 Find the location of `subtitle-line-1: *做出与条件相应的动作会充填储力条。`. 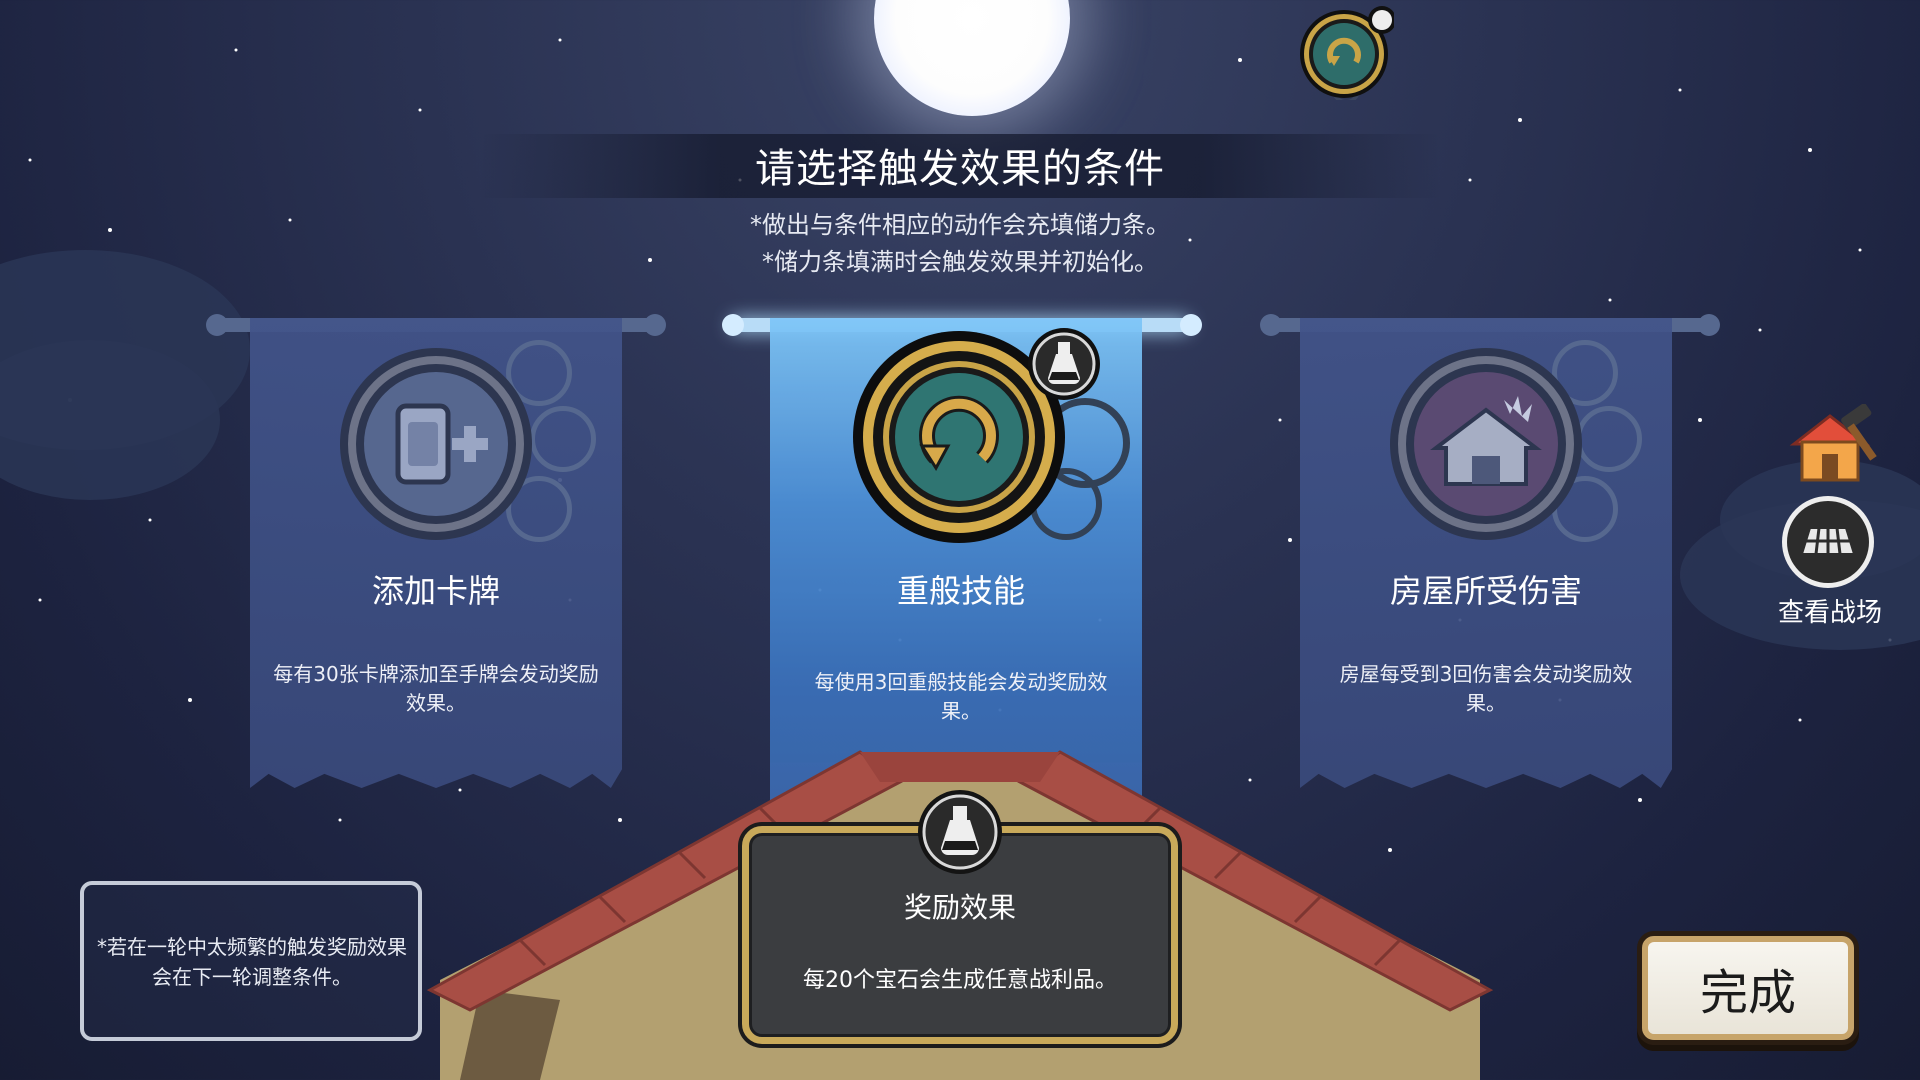

subtitle-line-1: *做出与条件相应的动作会充填储力条。 is located at coordinates (960, 225).